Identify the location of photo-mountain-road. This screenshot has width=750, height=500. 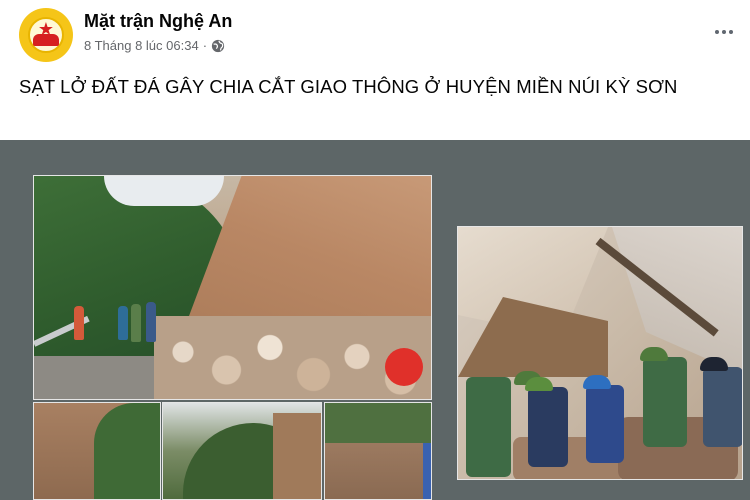
(242, 451).